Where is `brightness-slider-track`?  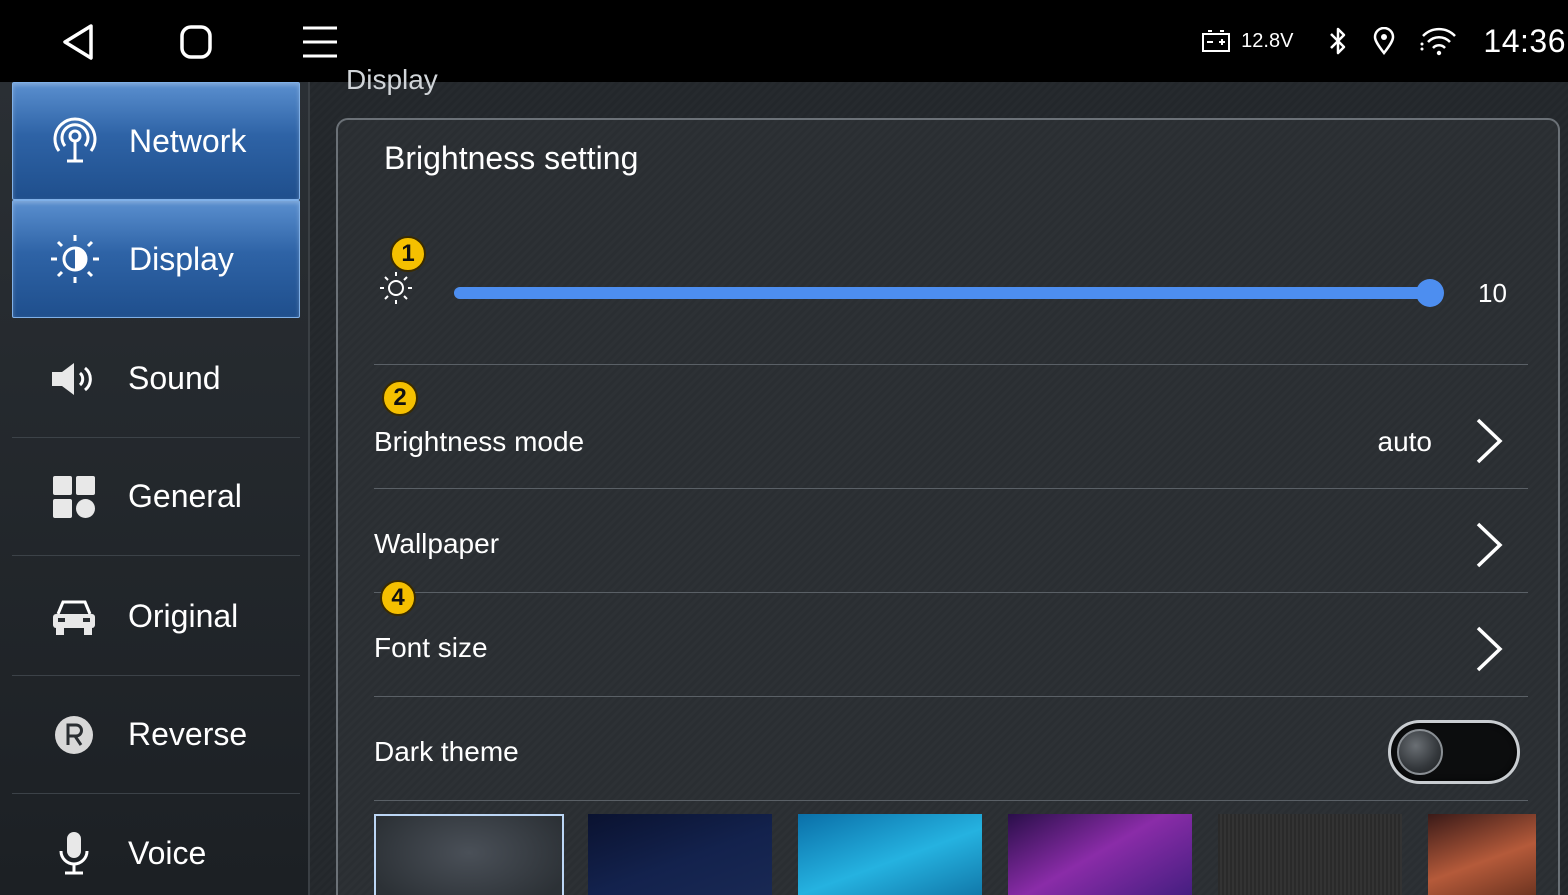 brightness-slider-track is located at coordinates (946, 293).